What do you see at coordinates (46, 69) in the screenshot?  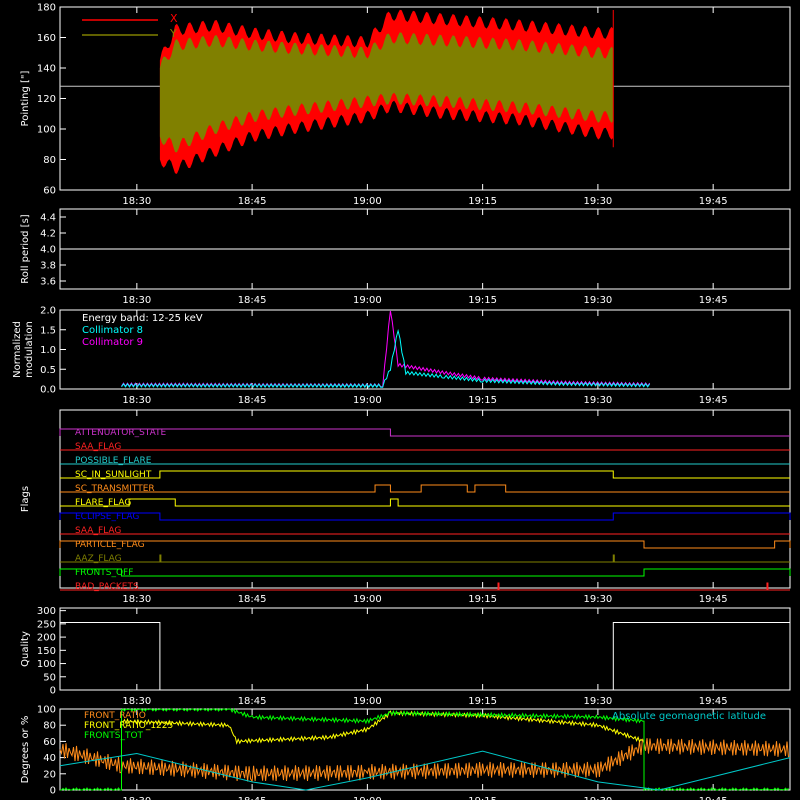 I see `y-tick-label: 140` at bounding box center [46, 69].